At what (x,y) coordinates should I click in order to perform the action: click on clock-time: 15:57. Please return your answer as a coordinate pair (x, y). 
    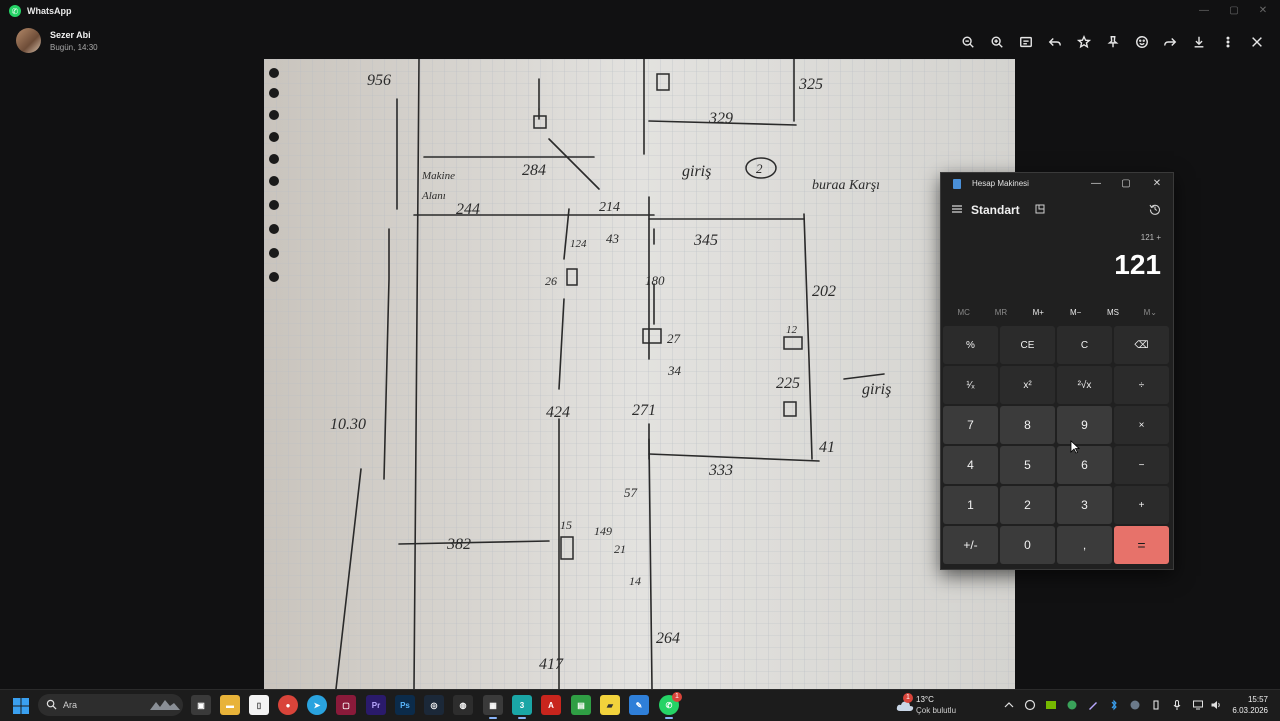
    Looking at the image, I should click on (1256, 699).